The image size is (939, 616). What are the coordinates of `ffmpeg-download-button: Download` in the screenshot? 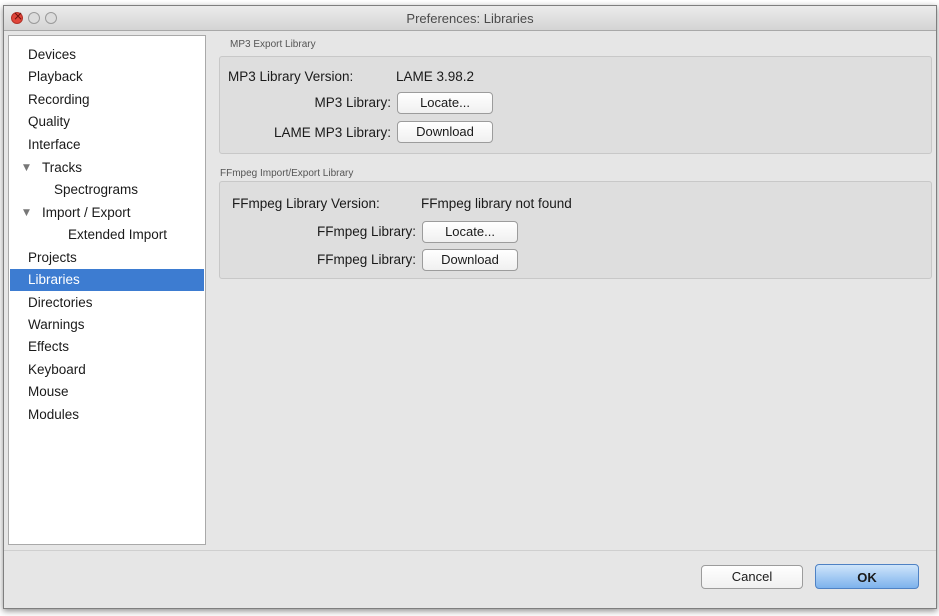 It's located at (470, 260).